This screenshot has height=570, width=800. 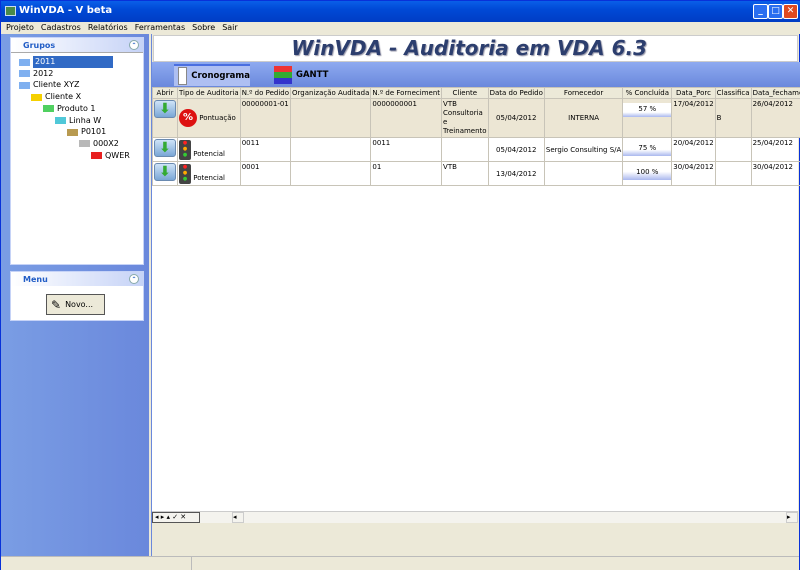 I want to click on cell-data-porc: 30/04/2012, so click(x=693, y=173).